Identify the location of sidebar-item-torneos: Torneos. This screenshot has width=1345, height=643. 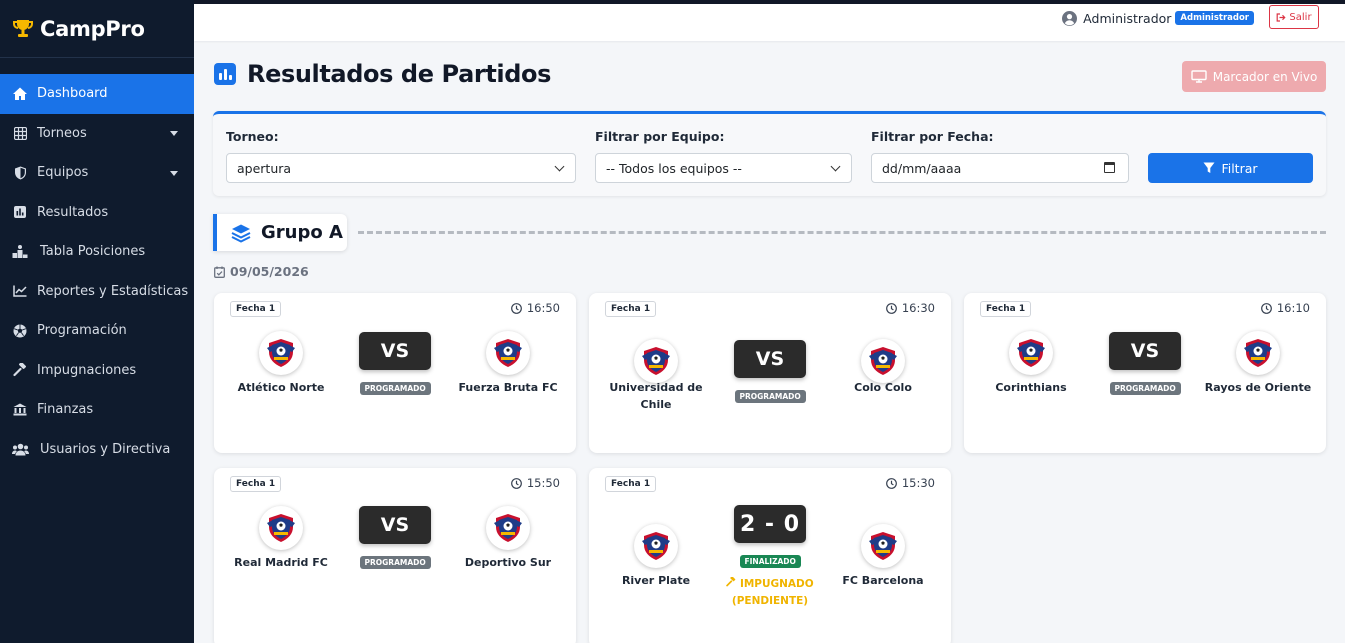
(97, 134).